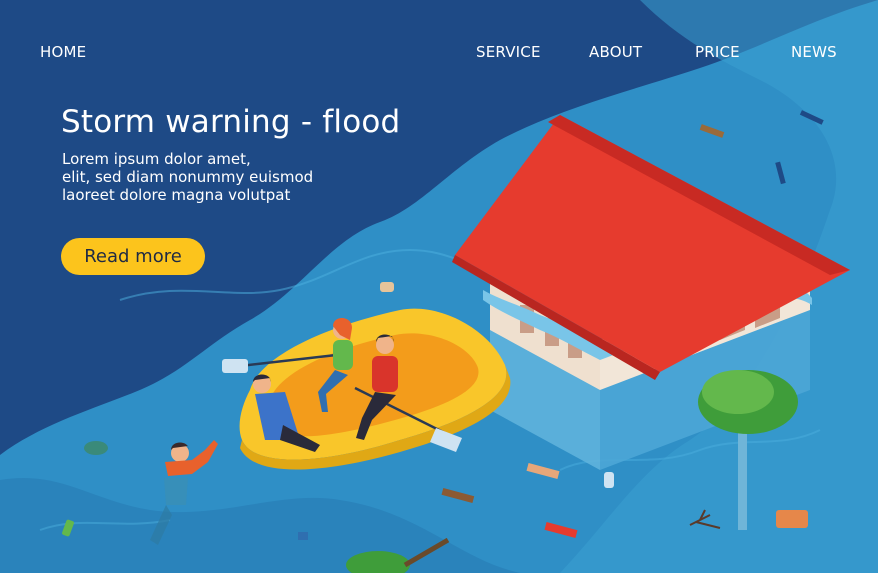 This screenshot has width=878, height=573. What do you see at coordinates (814, 52) in the screenshot?
I see `nav-link-news: NEWS` at bounding box center [814, 52].